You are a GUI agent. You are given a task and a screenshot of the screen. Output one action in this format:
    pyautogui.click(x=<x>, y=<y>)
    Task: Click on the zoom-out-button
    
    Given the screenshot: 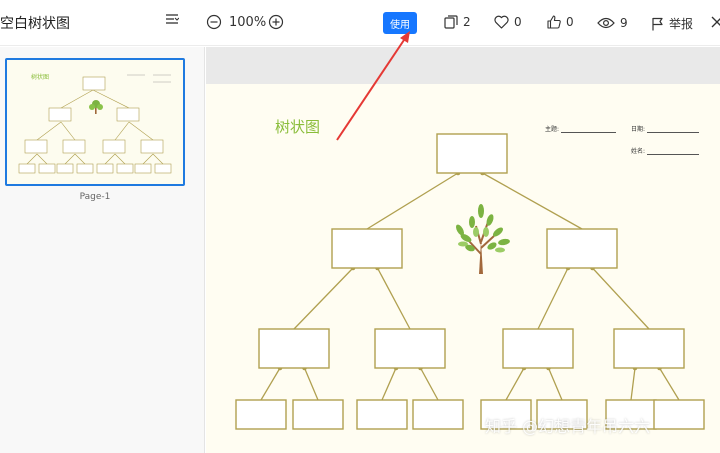 What is the action you would take?
    pyautogui.click(x=214, y=22)
    